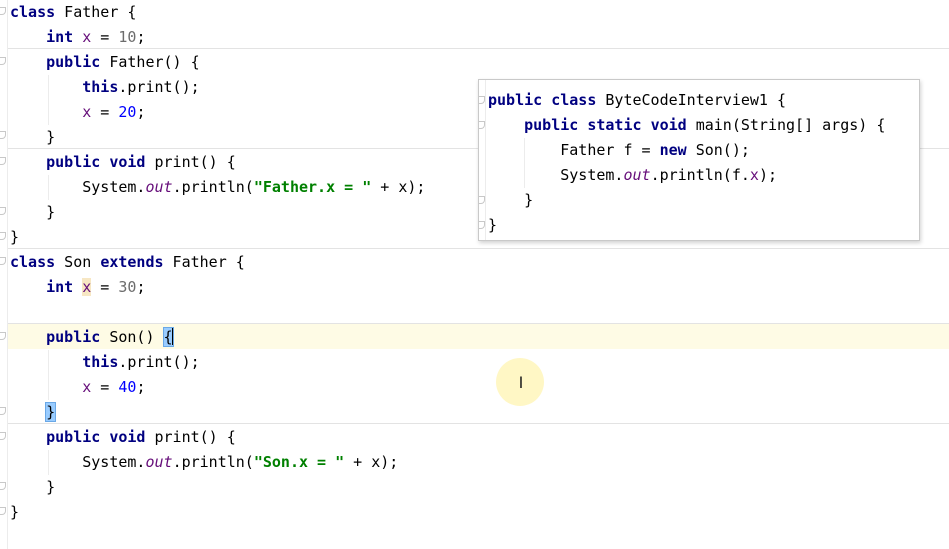 The height and width of the screenshot is (549, 949). Describe the element at coordinates (51, 412) in the screenshot. I see `matched-brace: }` at that location.